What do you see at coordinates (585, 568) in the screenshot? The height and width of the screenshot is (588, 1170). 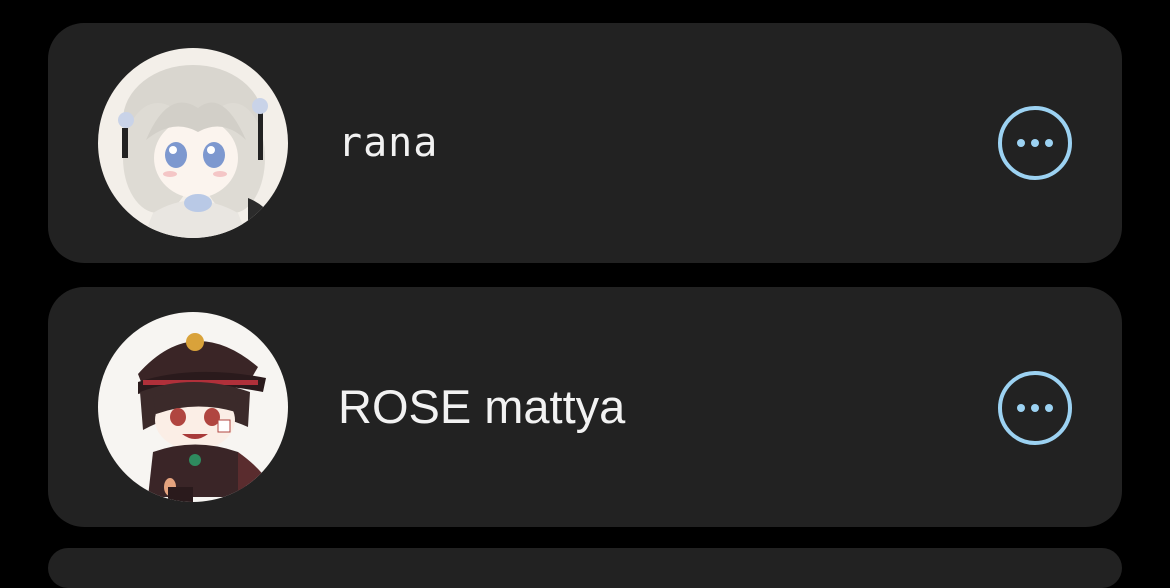 I see `contact-row-partial` at bounding box center [585, 568].